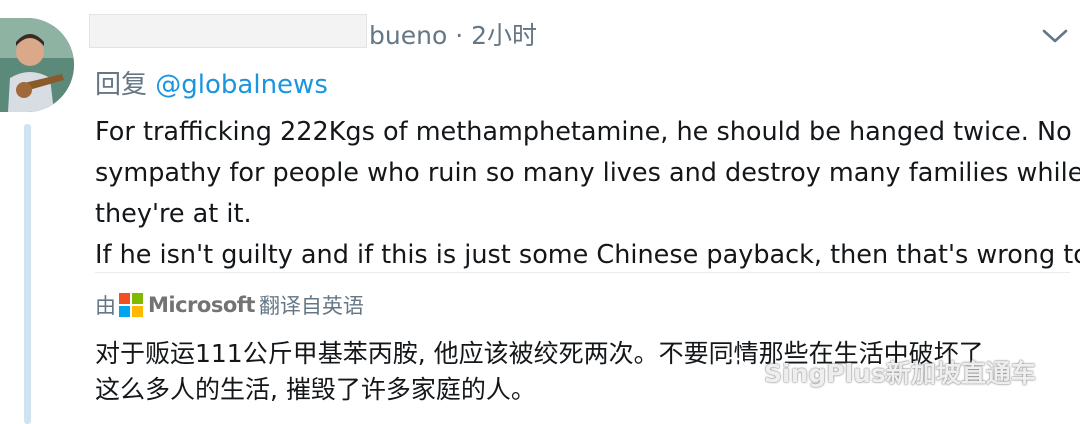 This screenshot has height=424, width=1080. Describe the element at coordinates (173, 214) in the screenshot. I see `tweet-text-line: they're at it.` at that location.